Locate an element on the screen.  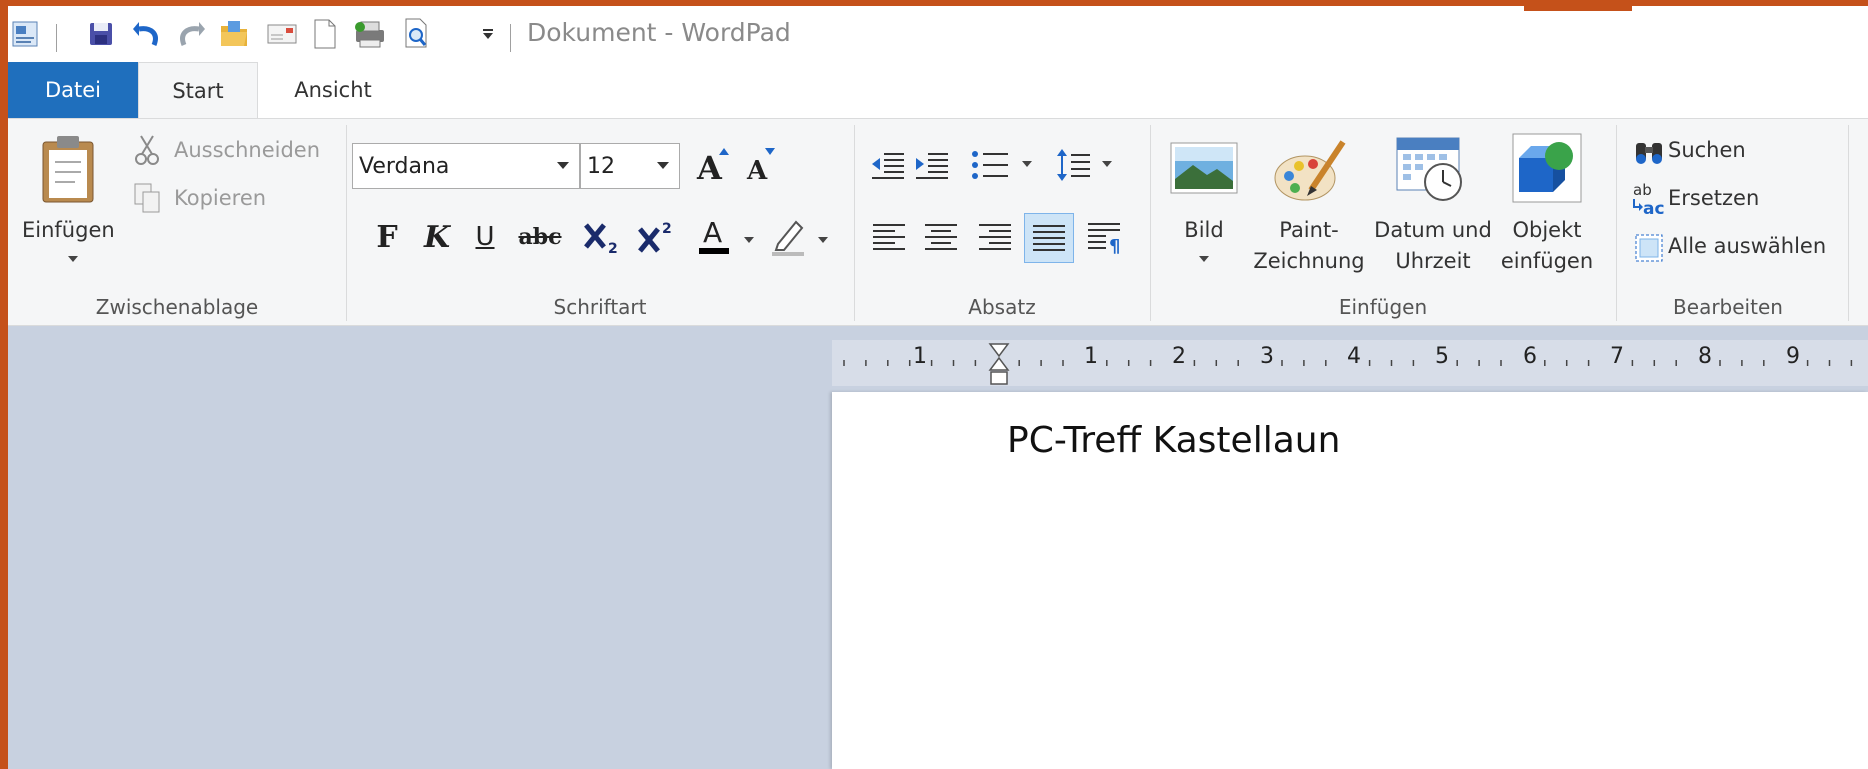
paste-clipboard-icon is located at coordinates (68, 169).